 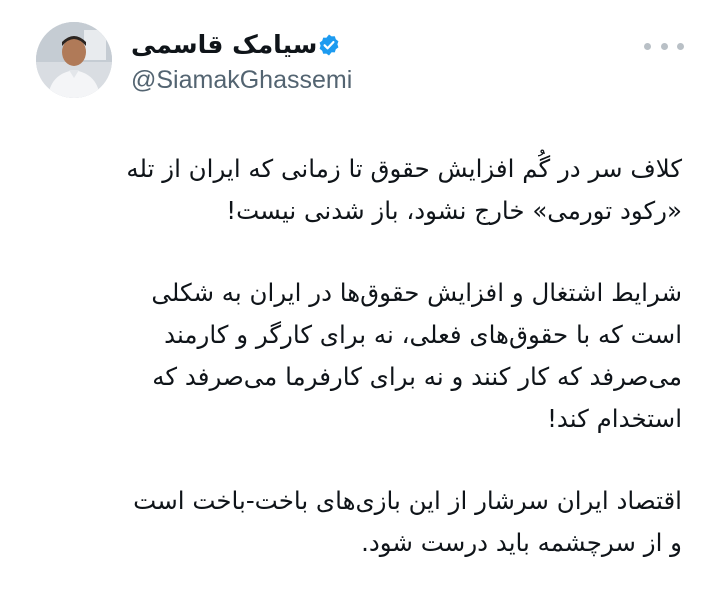 What do you see at coordinates (224, 45) in the screenshot?
I see `author-display-name: سیامک قاسمی` at bounding box center [224, 45].